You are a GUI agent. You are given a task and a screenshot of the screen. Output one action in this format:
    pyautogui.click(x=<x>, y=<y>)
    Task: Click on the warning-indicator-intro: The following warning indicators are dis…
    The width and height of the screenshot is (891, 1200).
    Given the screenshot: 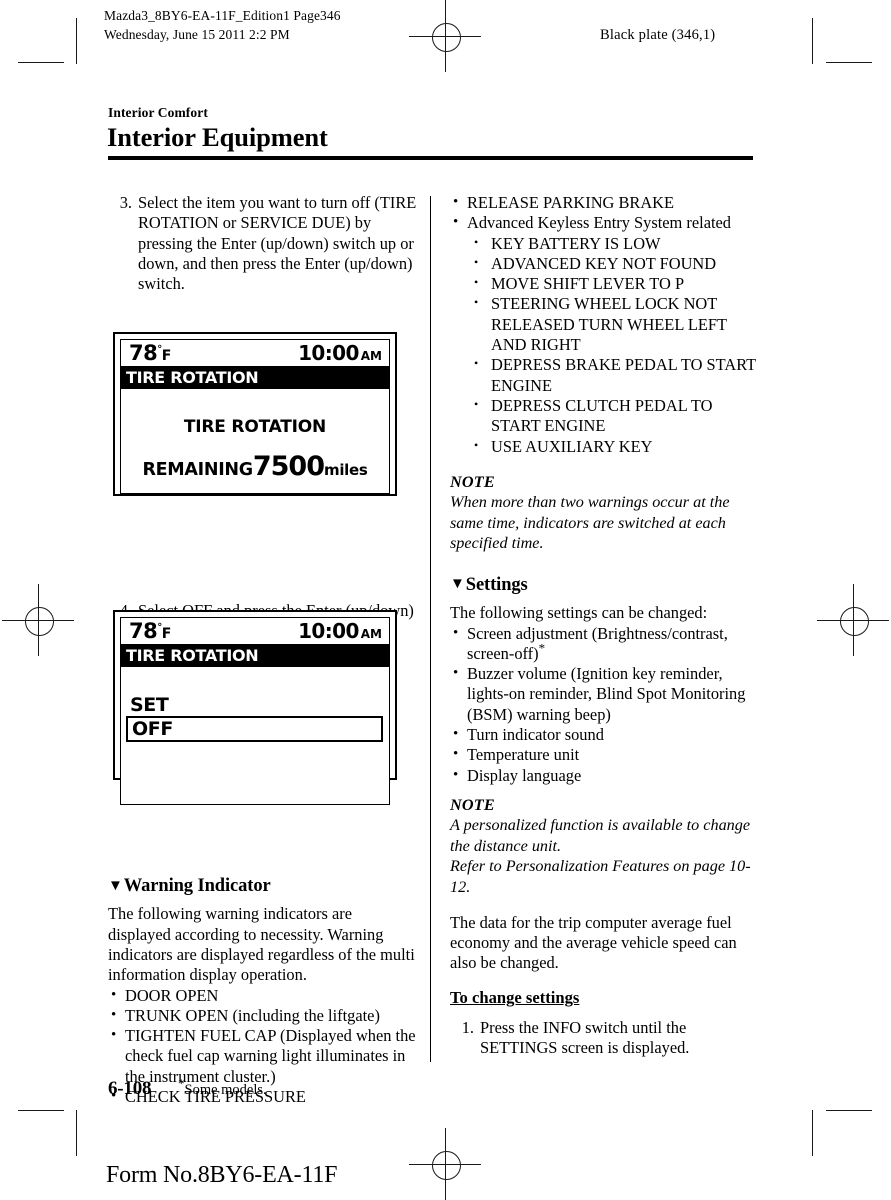 What is the action you would take?
    pyautogui.click(x=261, y=944)
    